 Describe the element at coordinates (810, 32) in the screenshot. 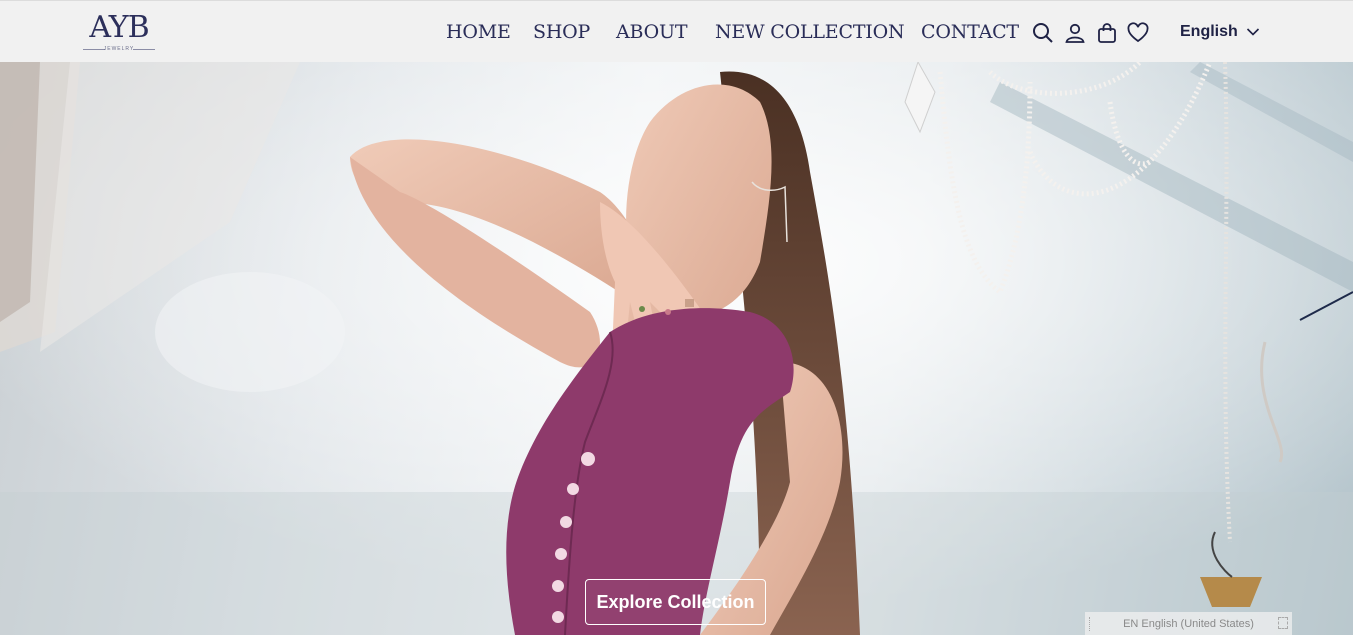

I see `nav-item-new-collection: NEW COLLECTION` at that location.